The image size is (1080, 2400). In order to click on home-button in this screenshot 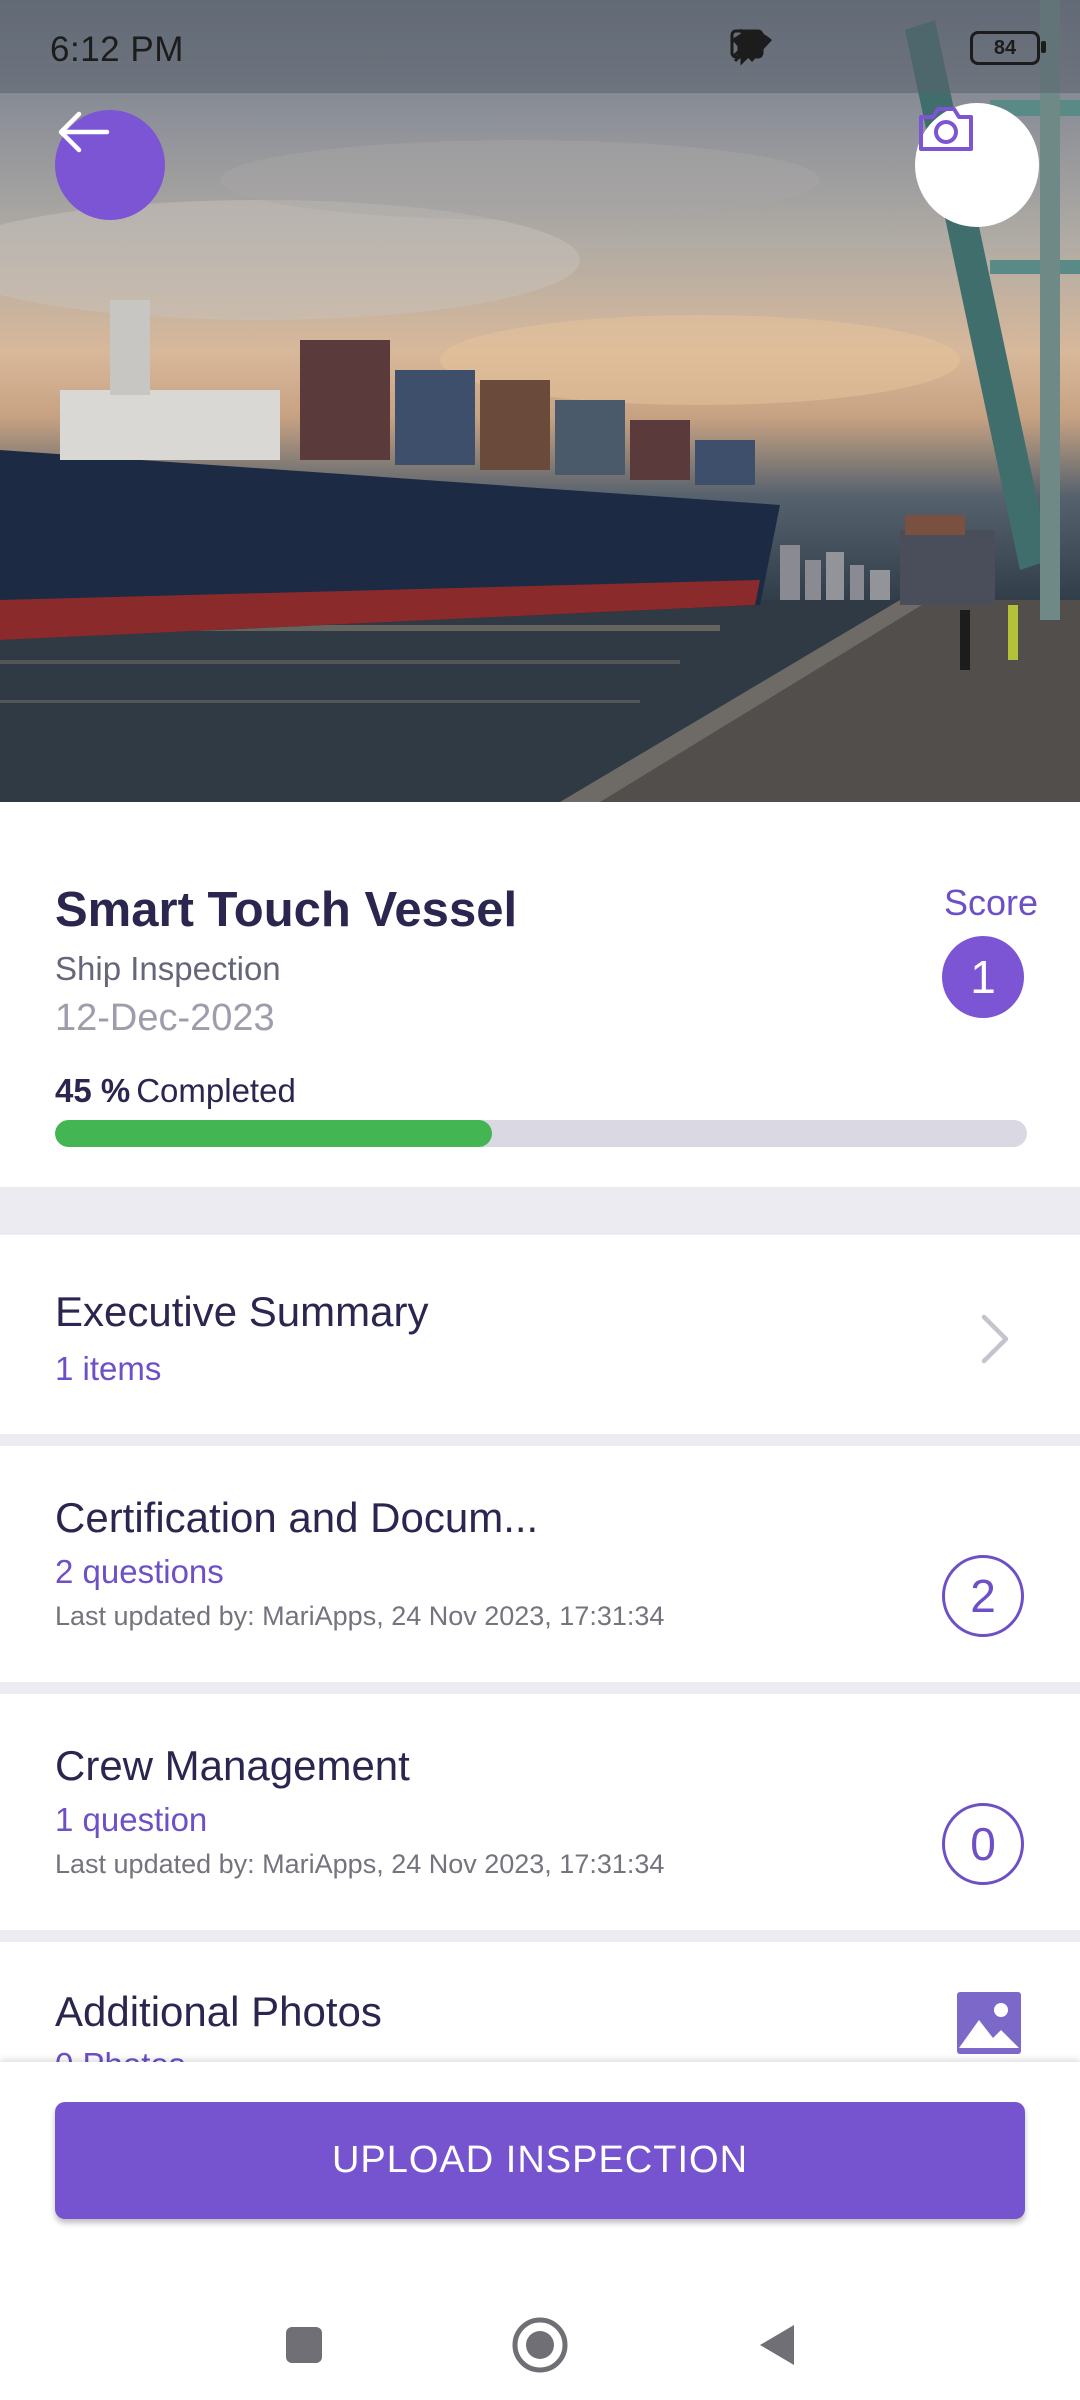, I will do `click(540, 2345)`.